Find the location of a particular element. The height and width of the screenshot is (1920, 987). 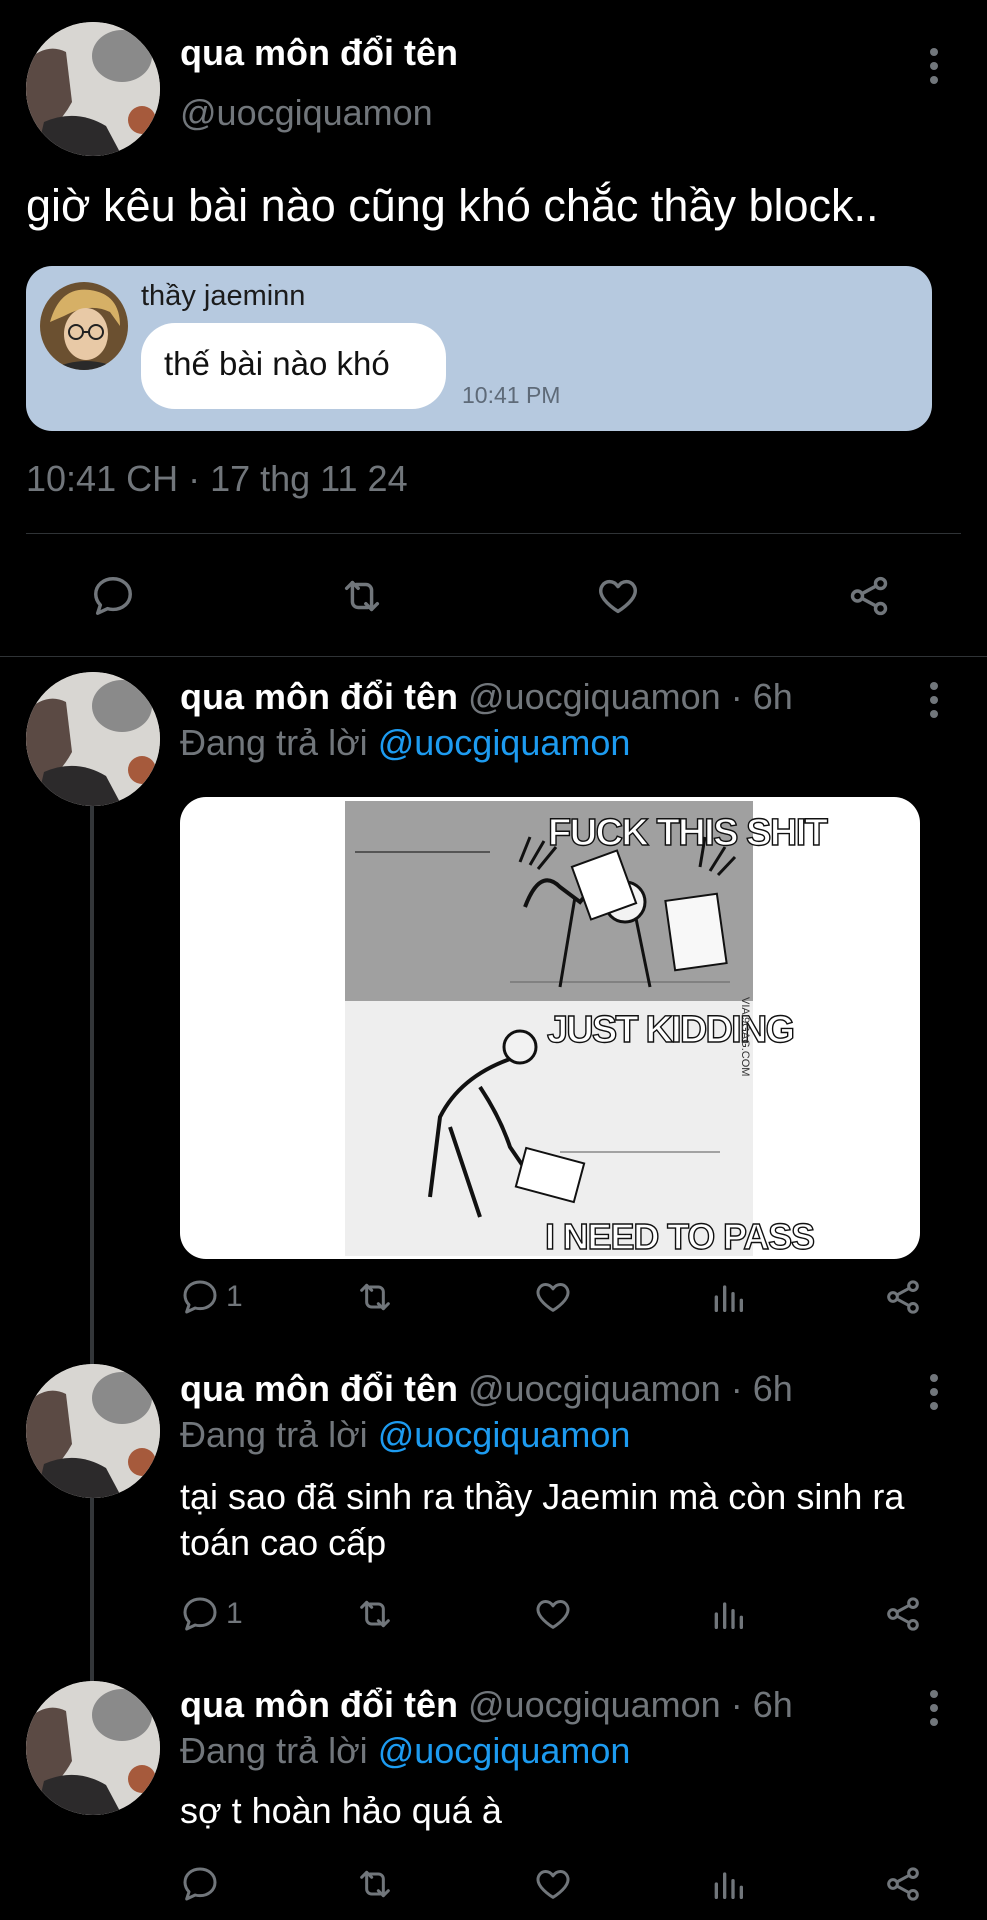

chat-message-bubble: thế bài nào khó is located at coordinates (293, 366).